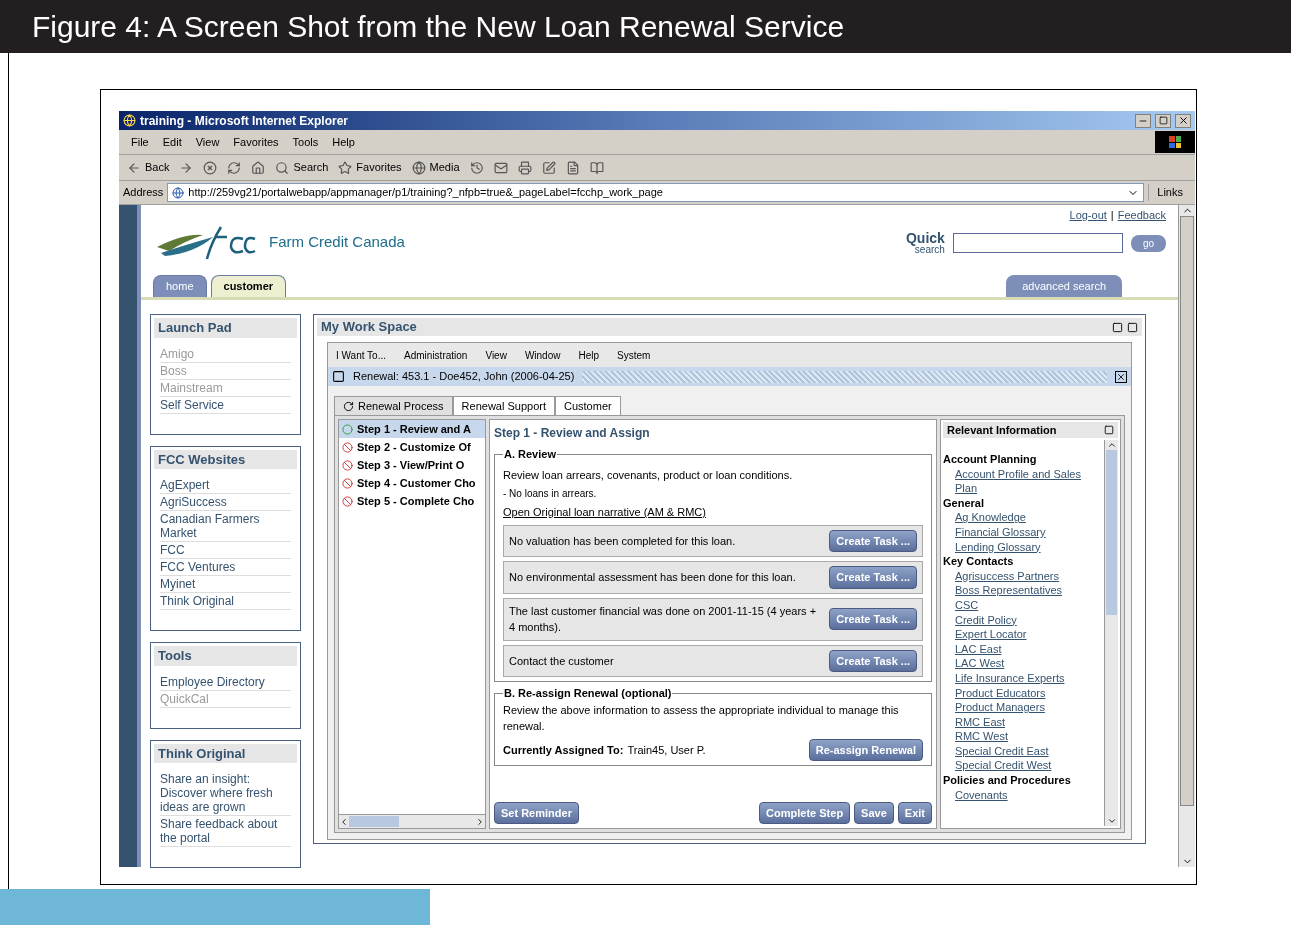 Image resolution: width=1291 pixels, height=925 pixels. What do you see at coordinates (1023, 532) in the screenshot?
I see `info-link: Financial Glossary` at bounding box center [1023, 532].